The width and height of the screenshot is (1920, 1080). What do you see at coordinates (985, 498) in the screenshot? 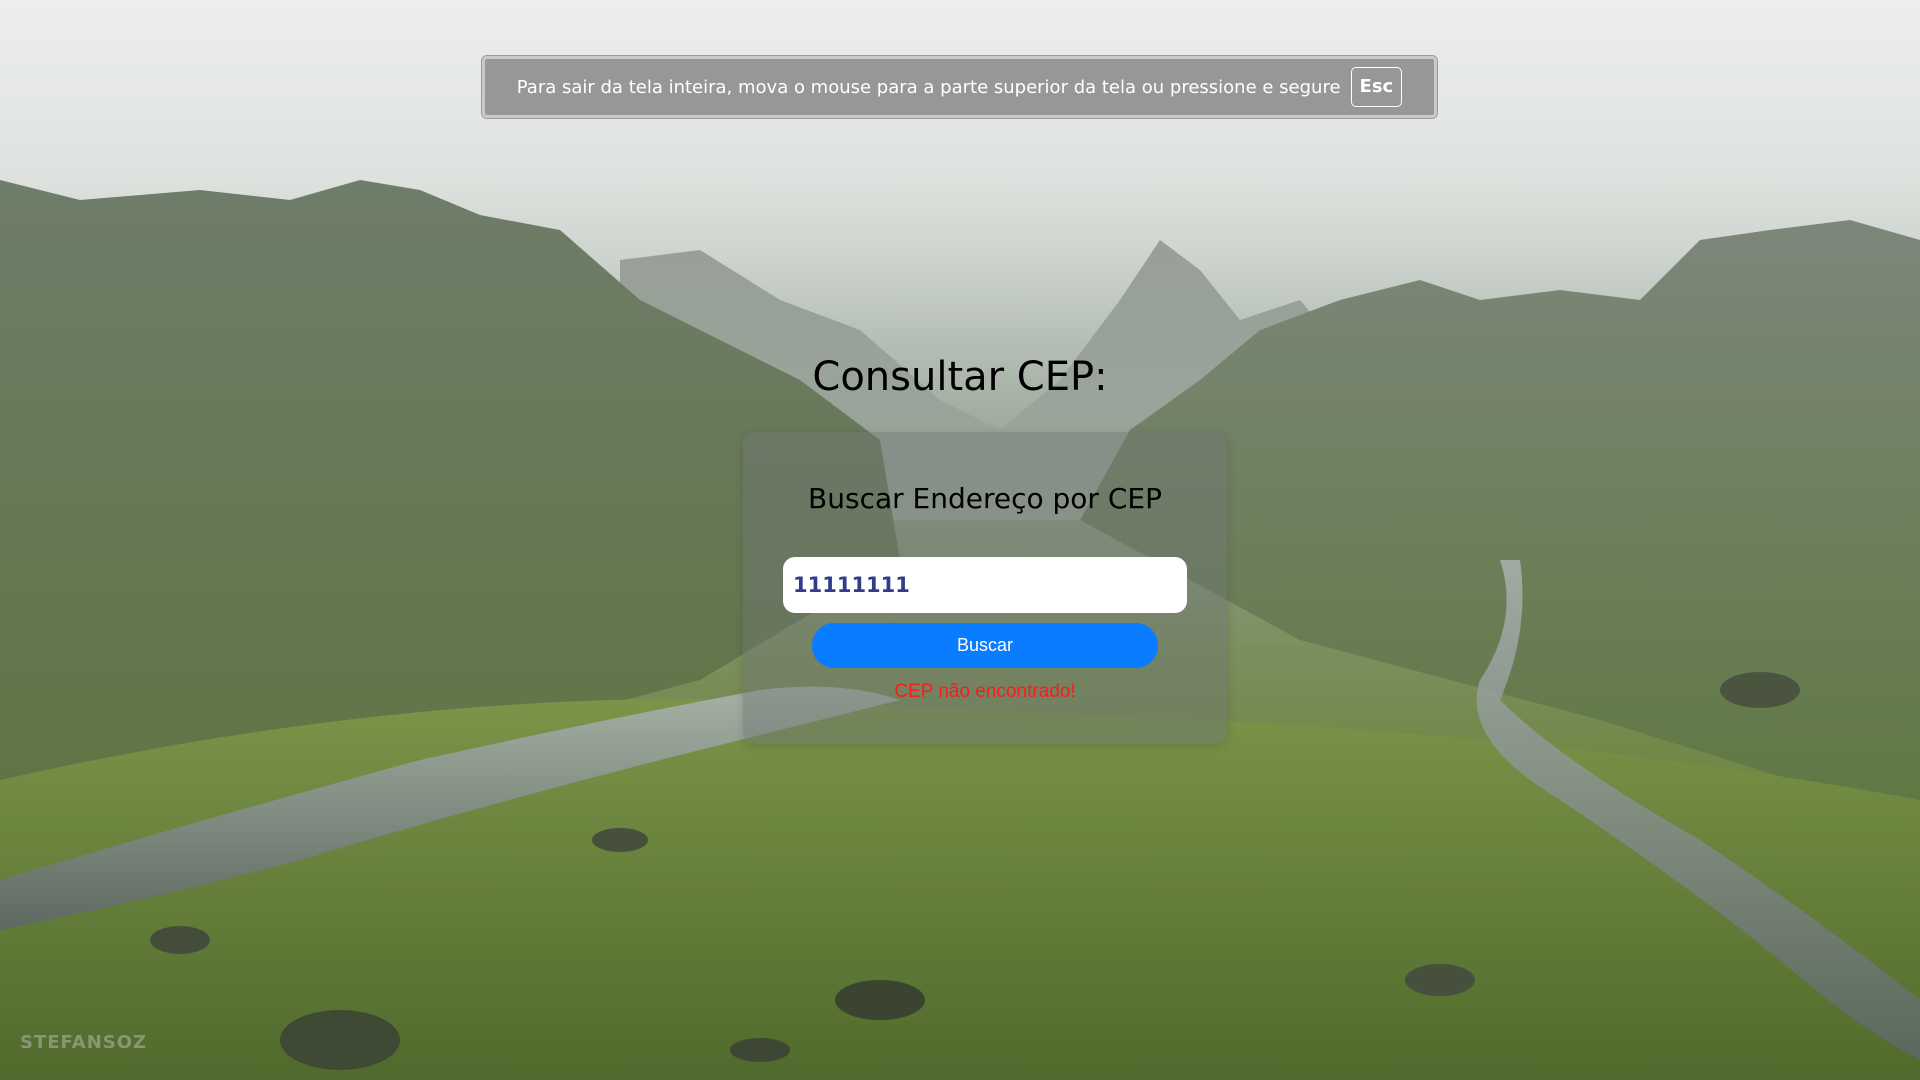
I see `card-title: Buscar Endereço por CEP` at bounding box center [985, 498].